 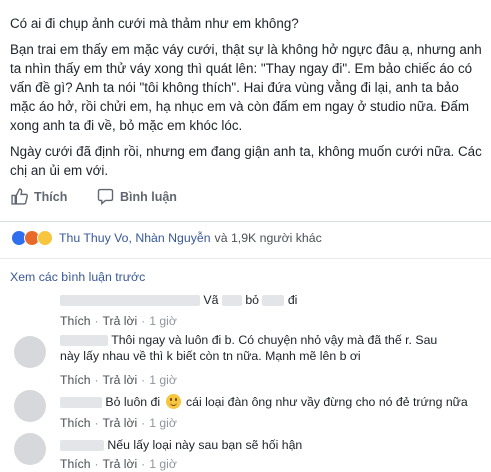 I want to click on view-previous-comments-link: Xem các bình luận trước, so click(x=77, y=277).